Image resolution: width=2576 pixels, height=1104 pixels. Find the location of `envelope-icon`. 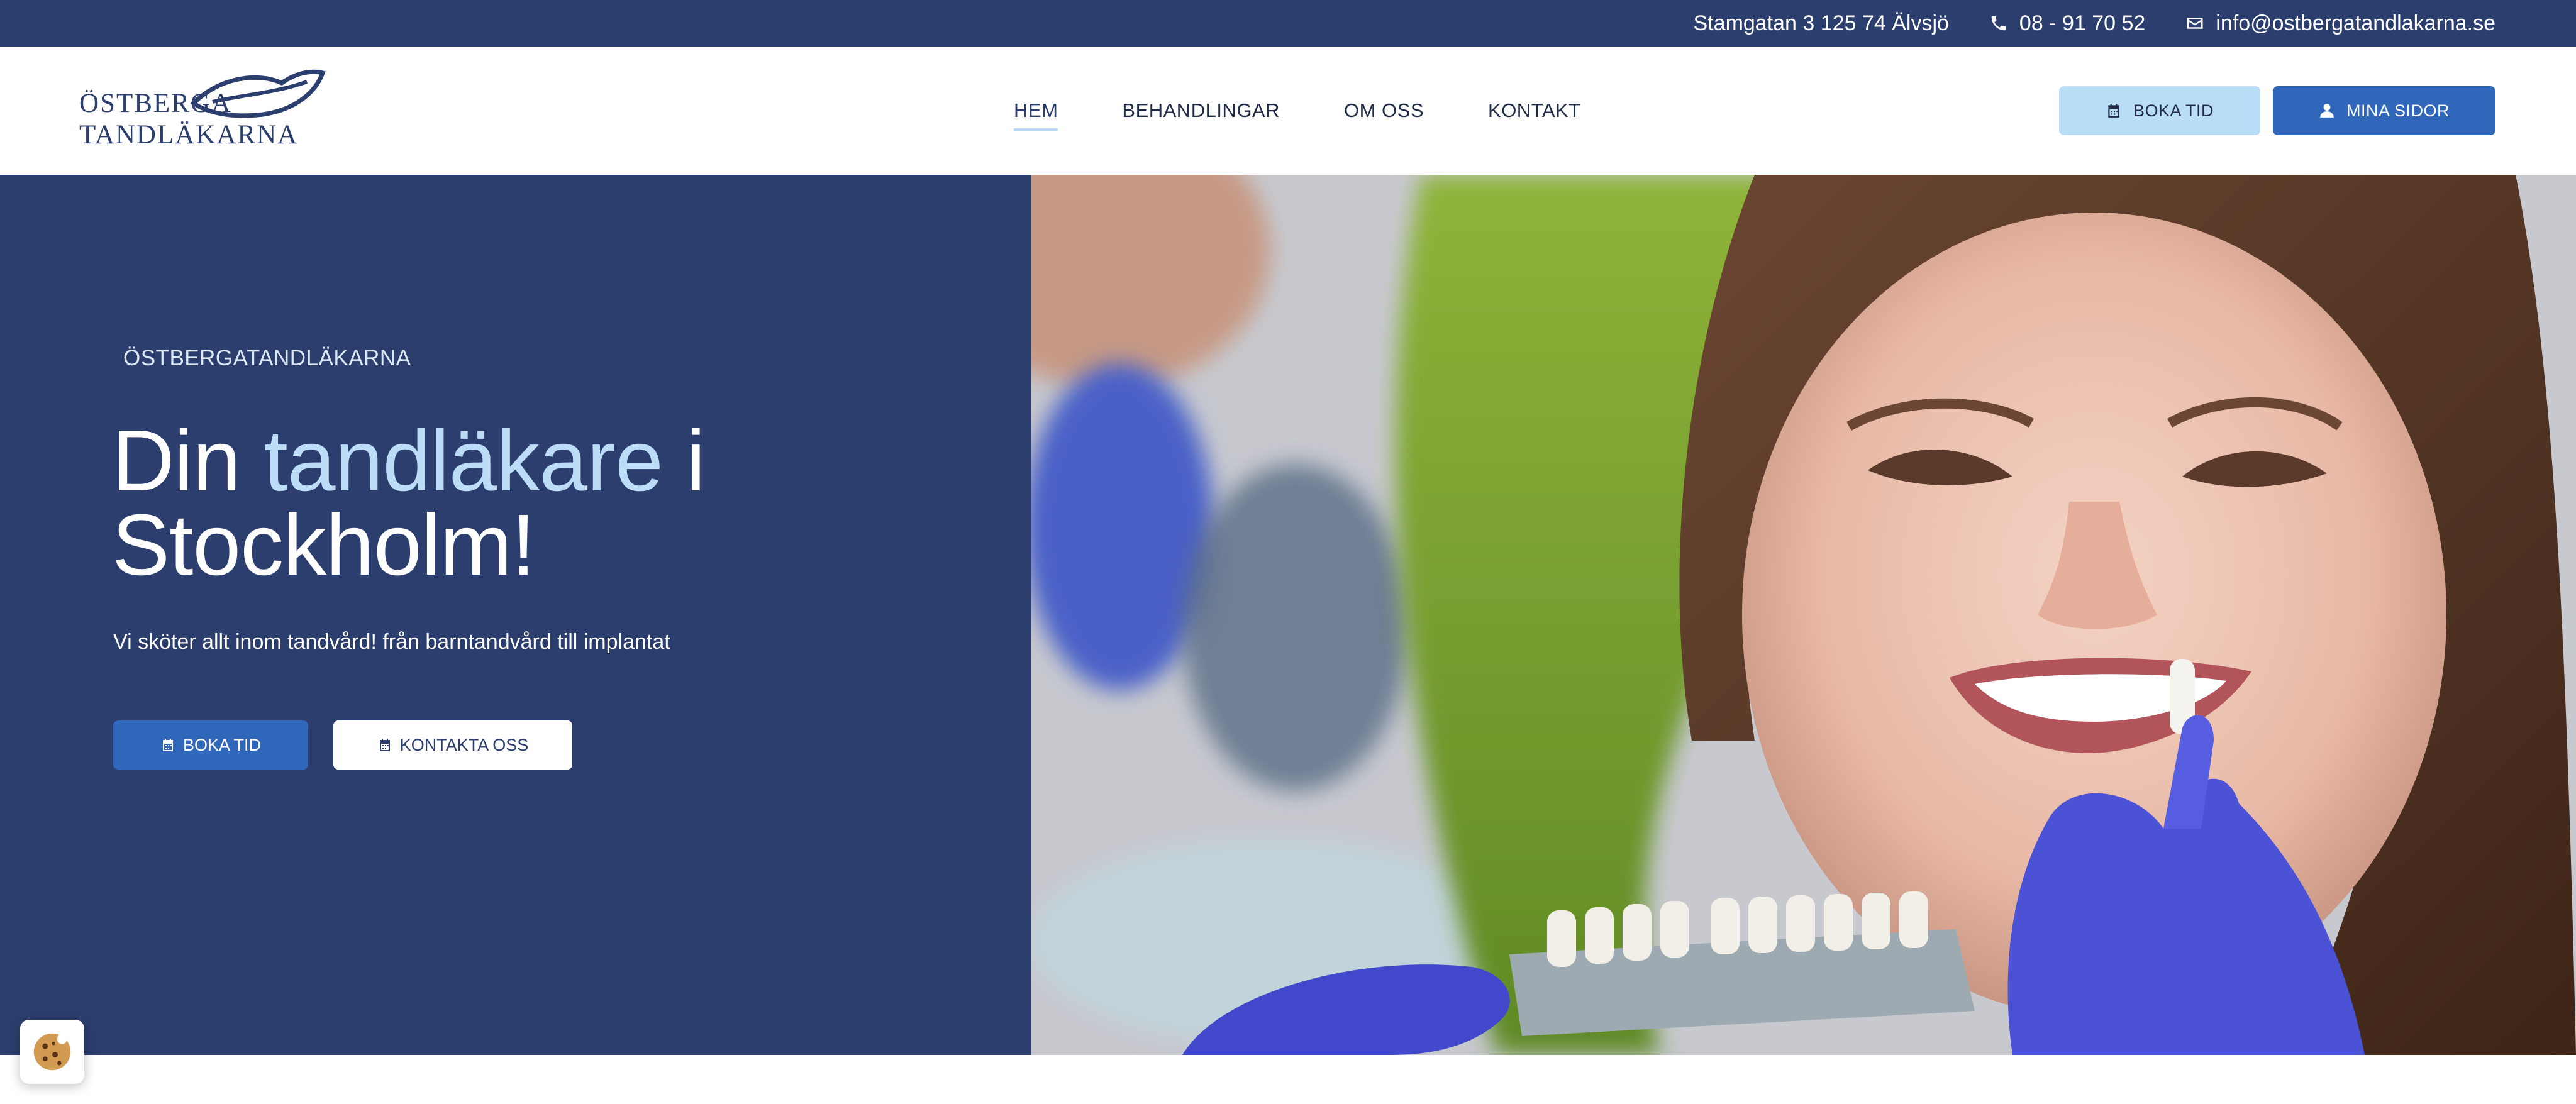

envelope-icon is located at coordinates (2195, 23).